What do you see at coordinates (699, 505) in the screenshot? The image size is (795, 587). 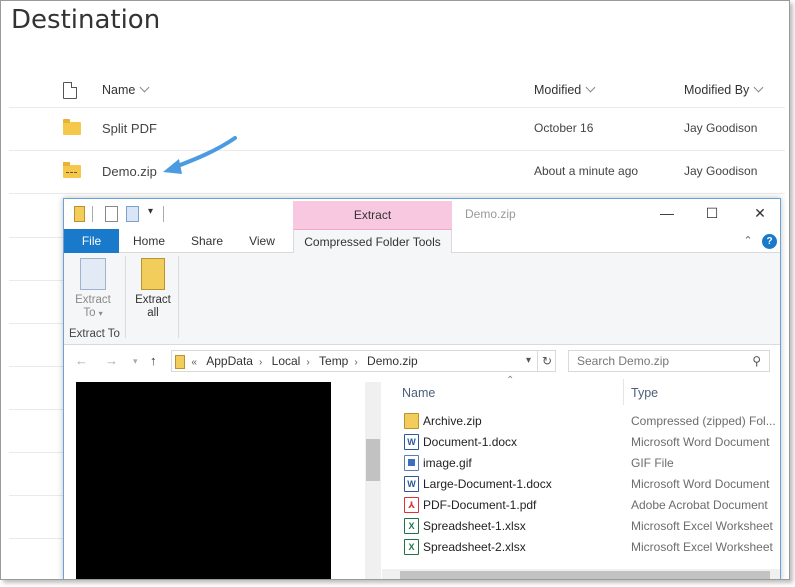 I see `file-type: Adobe Acrobat Document` at bounding box center [699, 505].